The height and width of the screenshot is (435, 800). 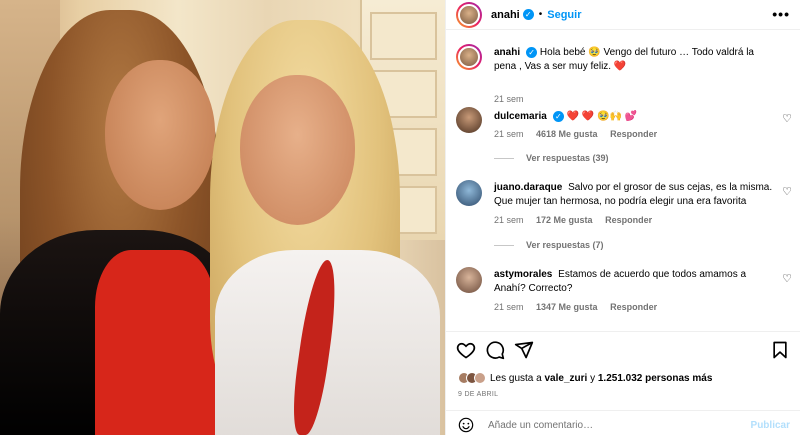 What do you see at coordinates (567, 158) in the screenshot?
I see `view-replies-label: Ver respuestas (39)` at bounding box center [567, 158].